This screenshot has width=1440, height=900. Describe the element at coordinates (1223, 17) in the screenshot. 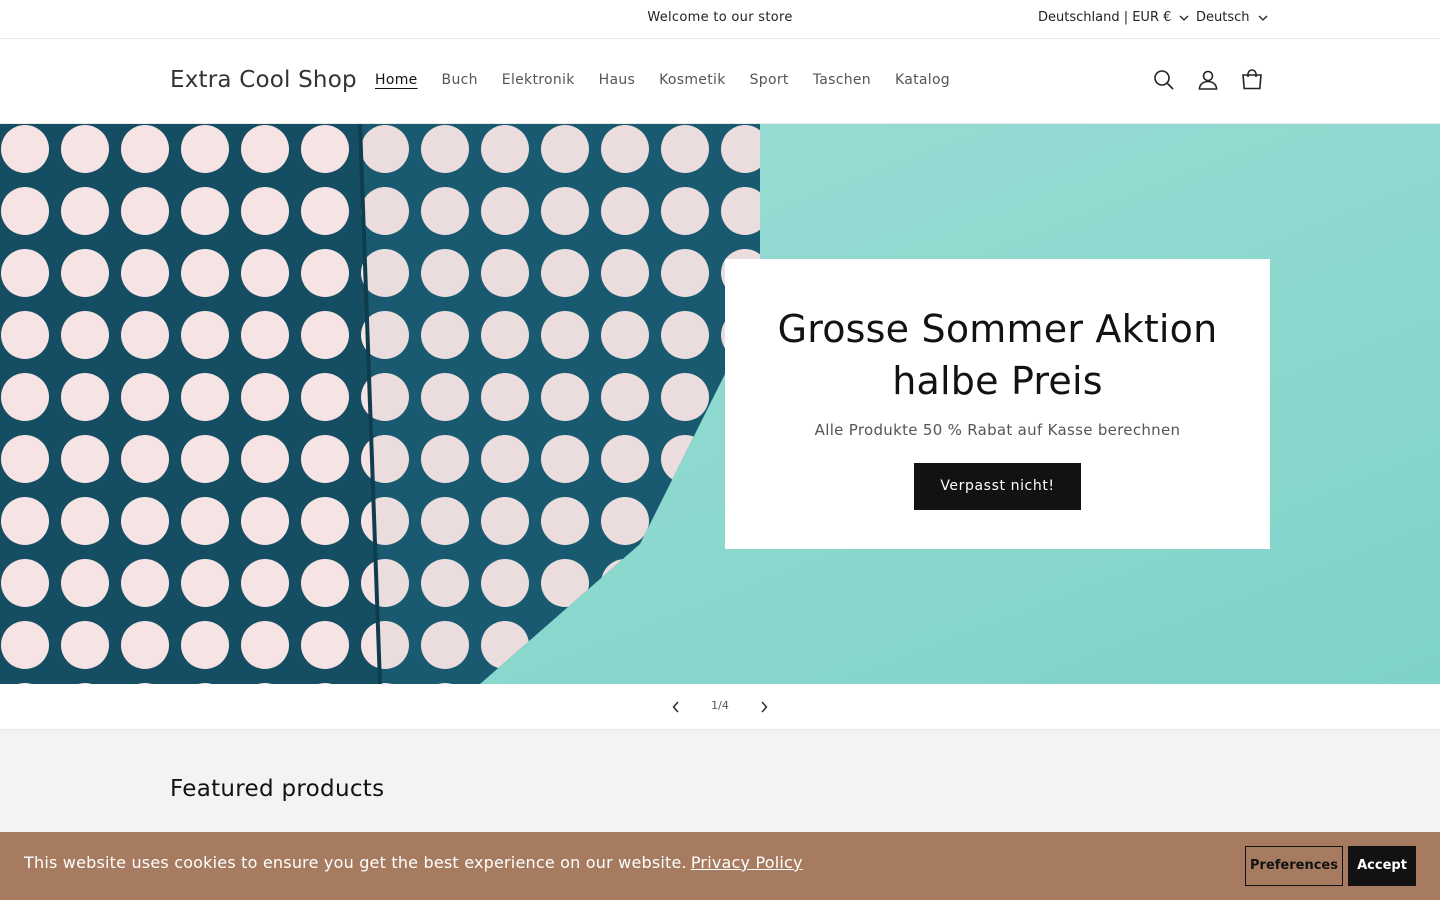

I see `language-label: Deutsch` at that location.